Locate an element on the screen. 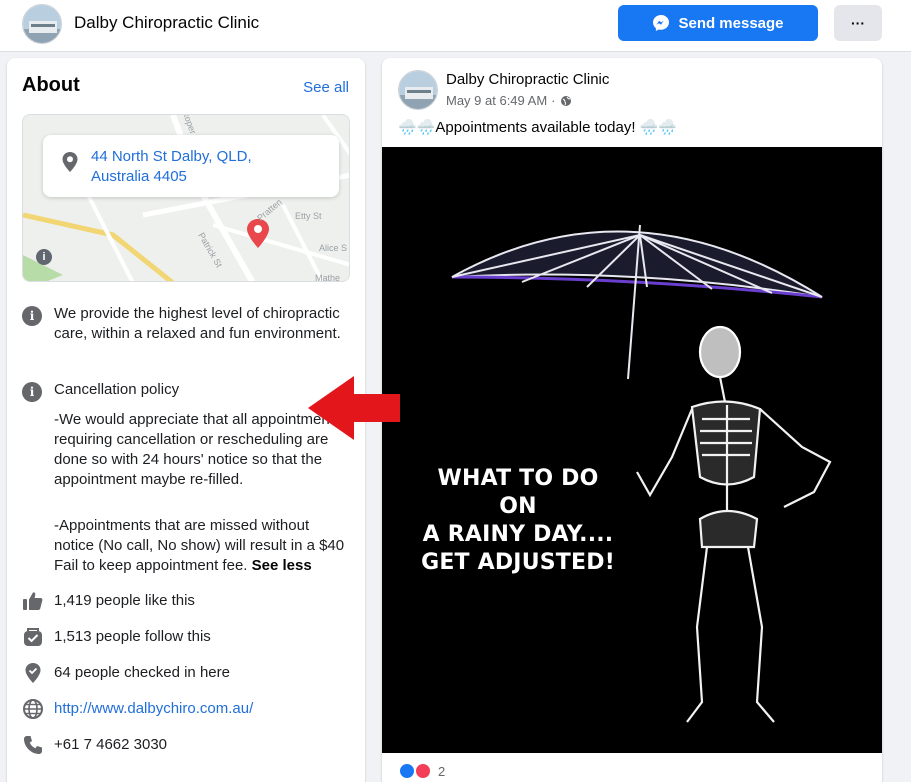 Image resolution: width=911 pixels, height=782 pixels. post-meta: May 9 at 6:49 AM · is located at coordinates (509, 100).